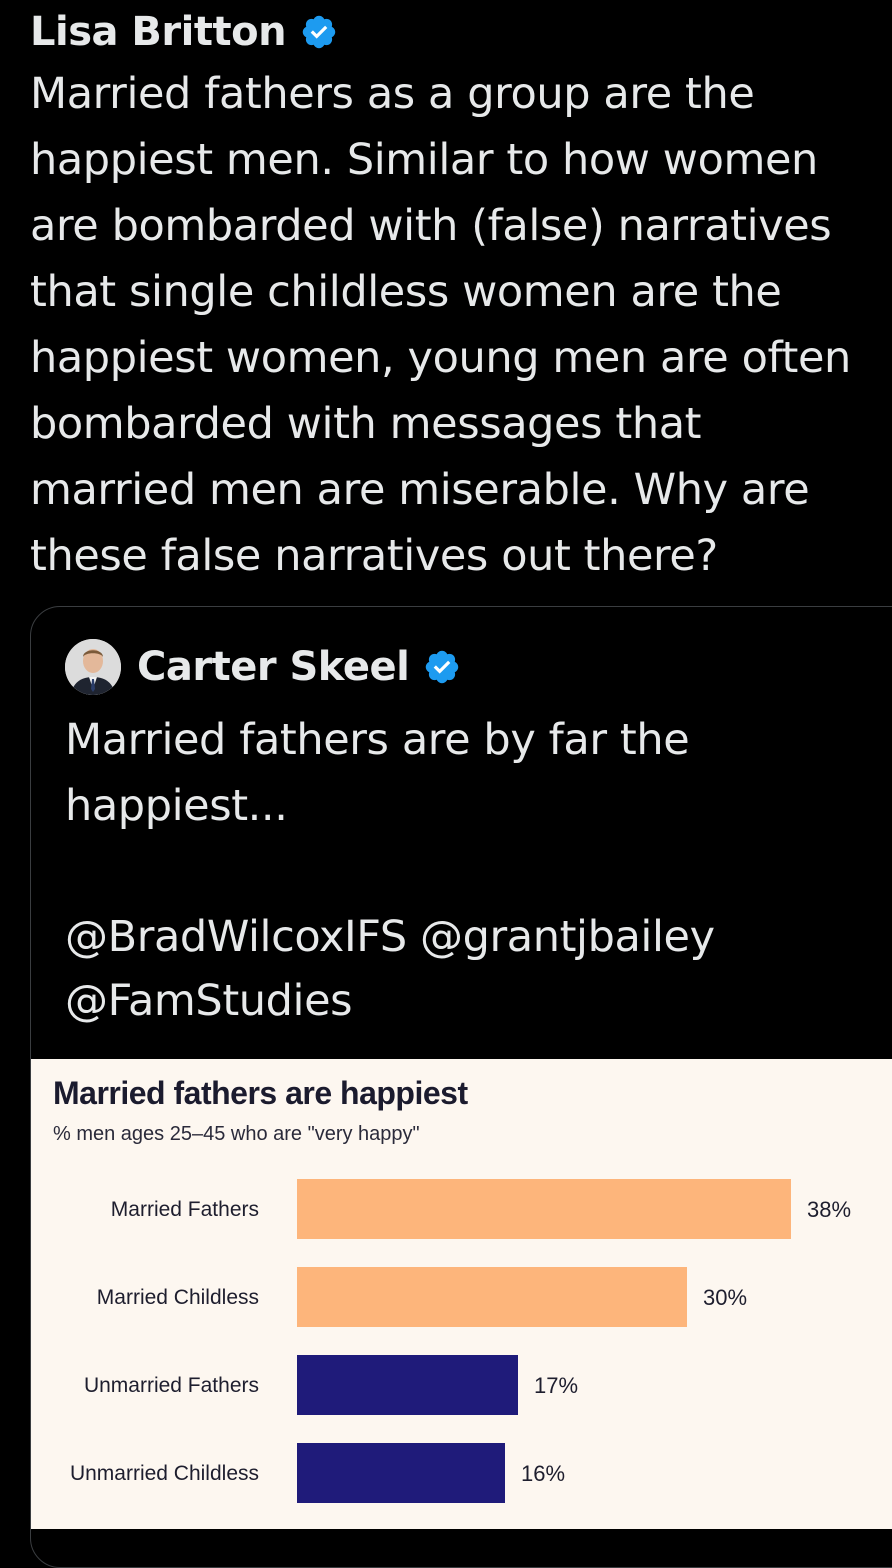  I want to click on quoted-tweet-author-name: Carter Skeel, so click(273, 667).